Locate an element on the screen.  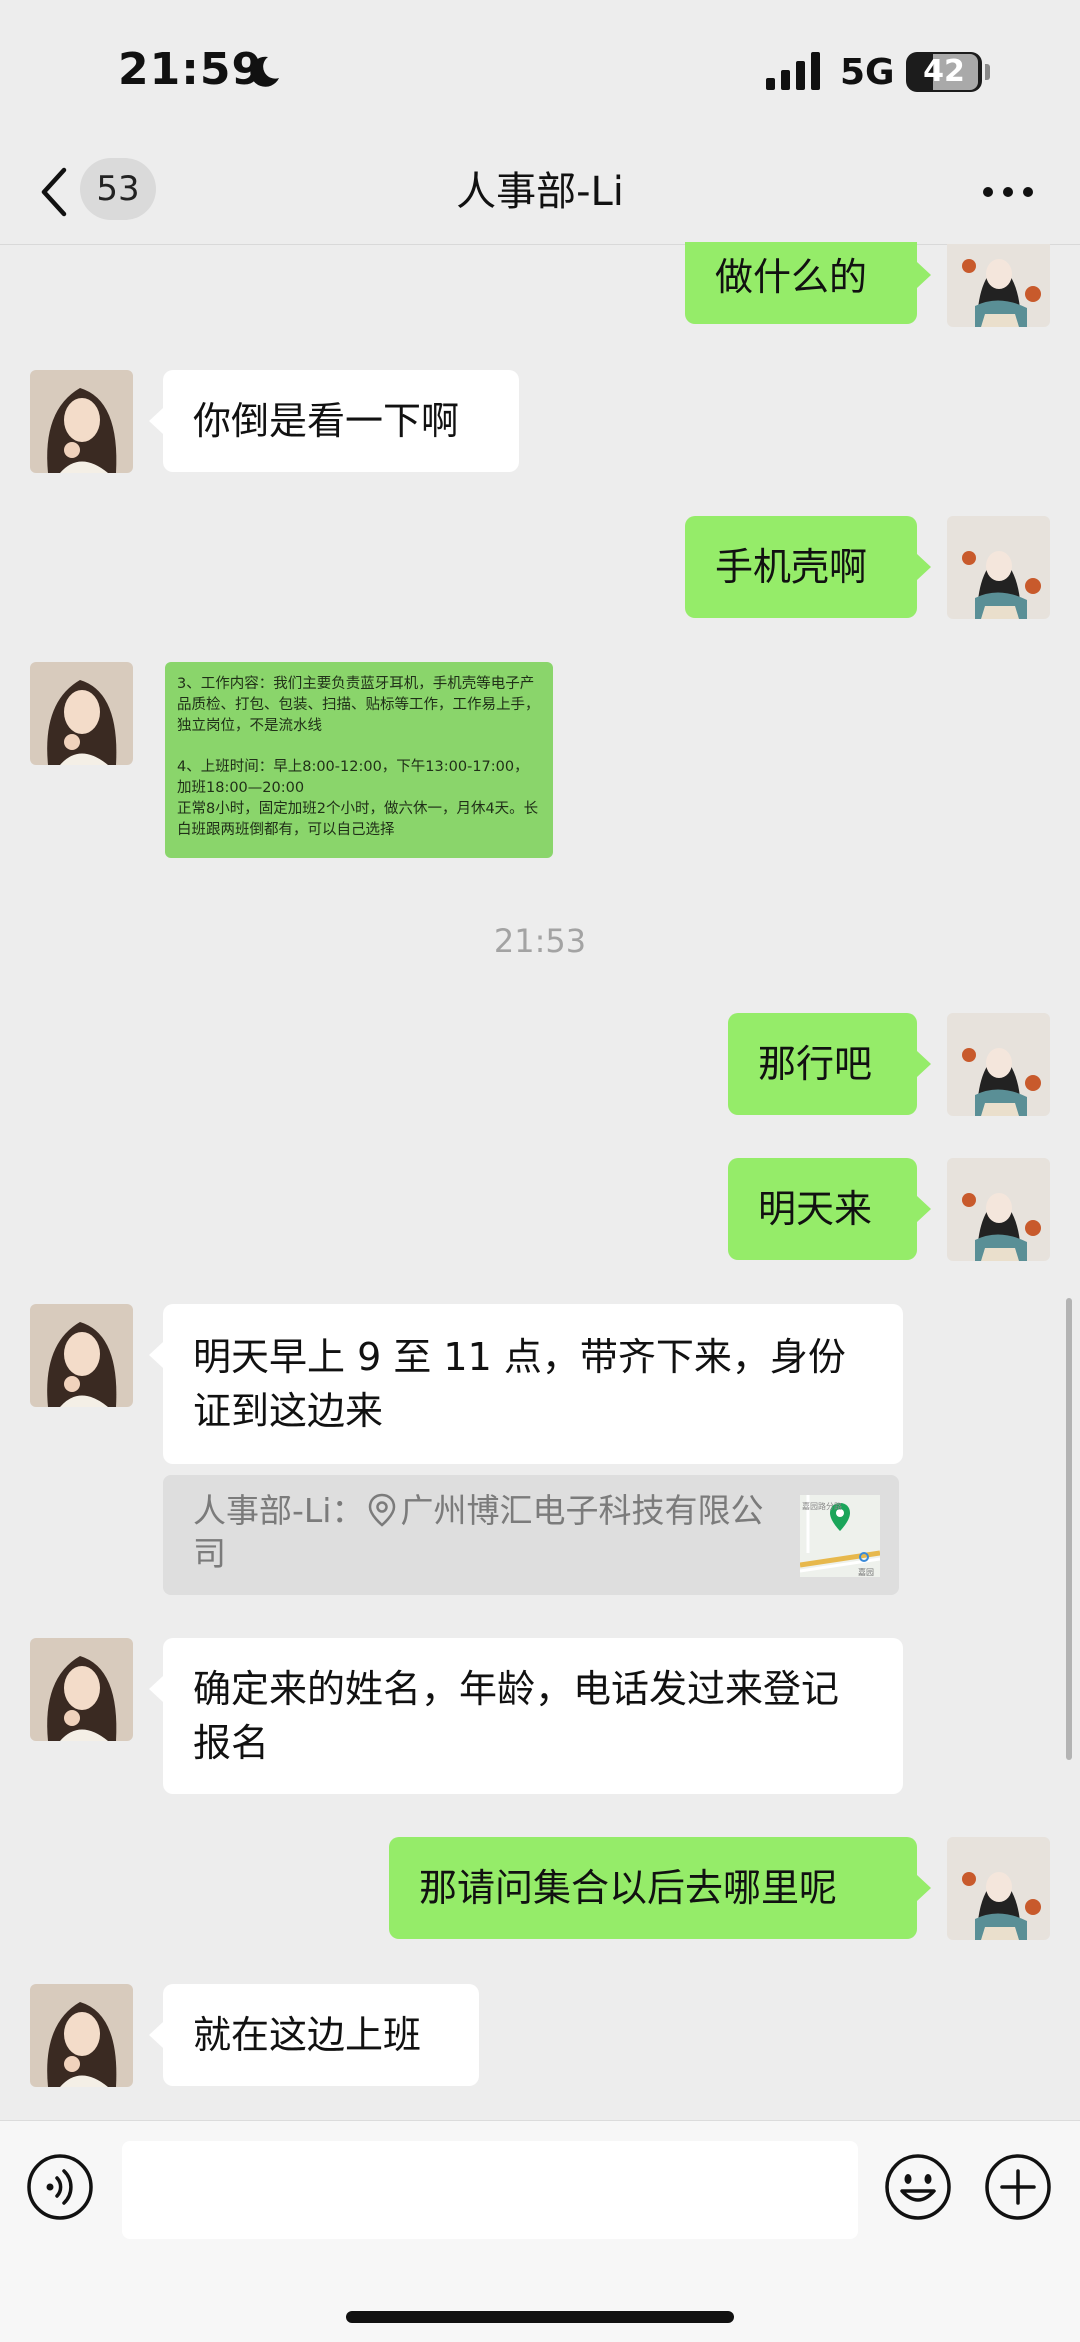
quote-sender: 人事部-Li： is located at coordinates (279, 1510).